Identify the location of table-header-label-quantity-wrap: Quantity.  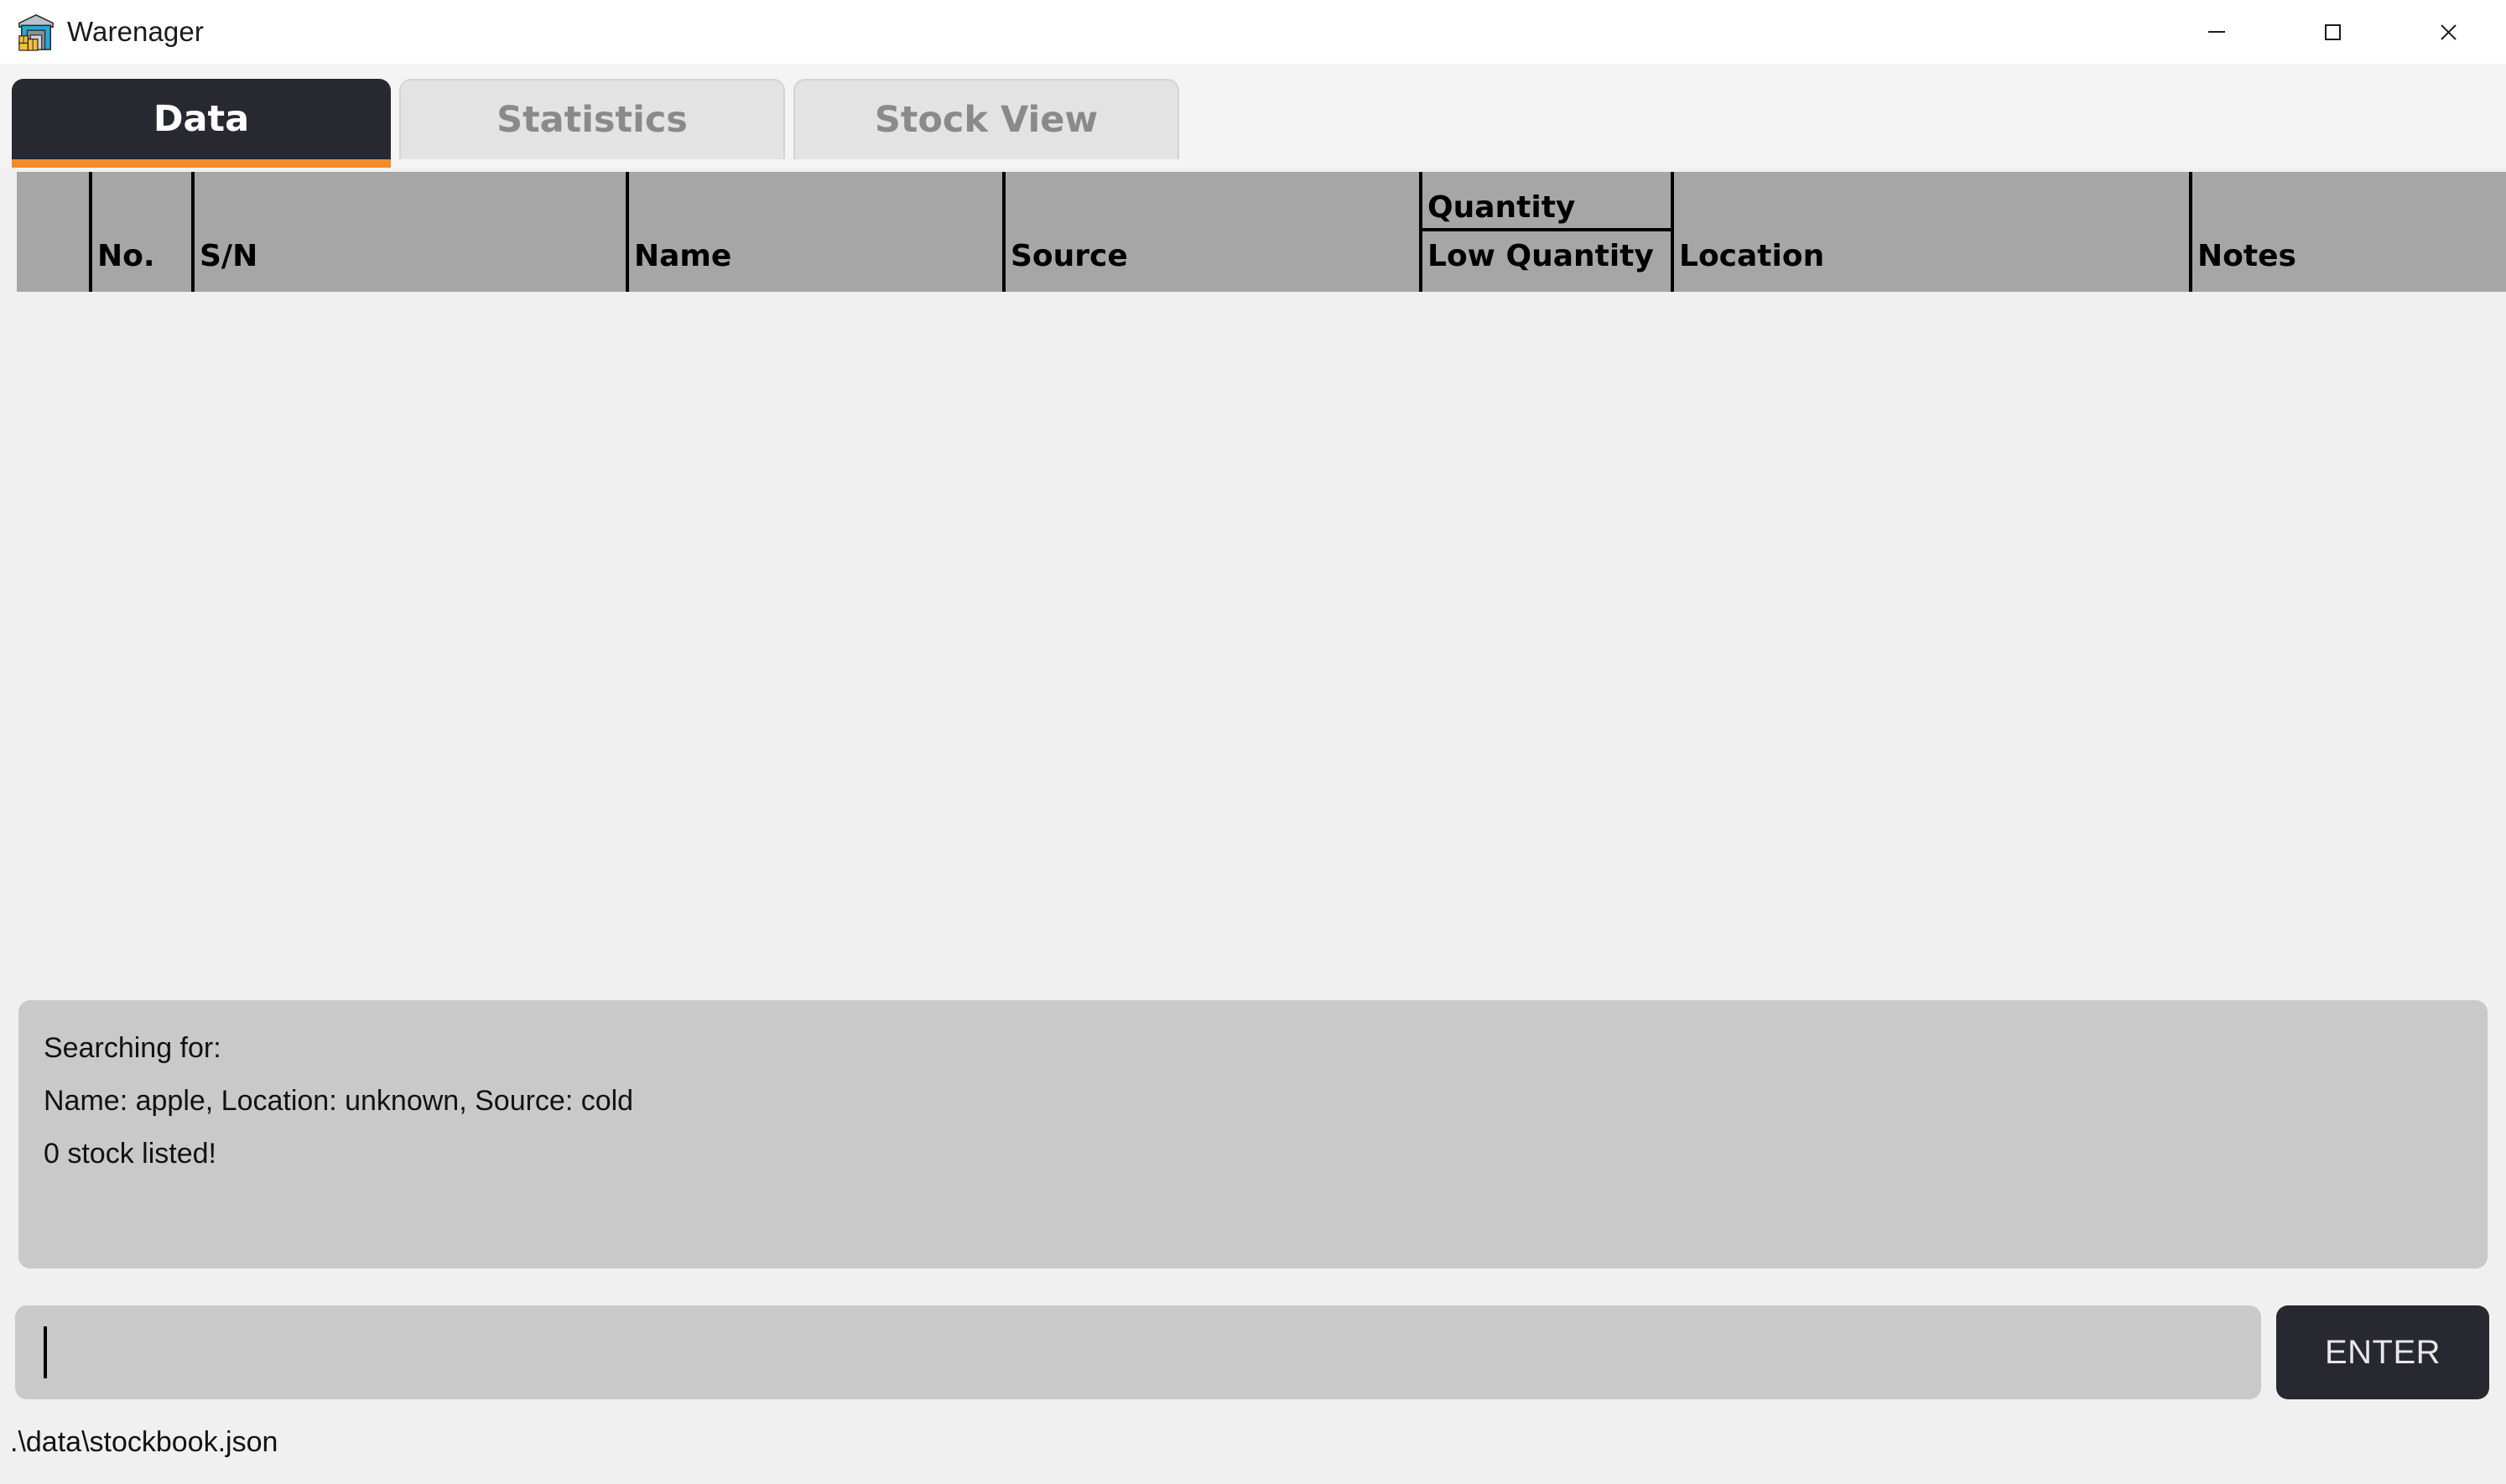
(1546, 201).